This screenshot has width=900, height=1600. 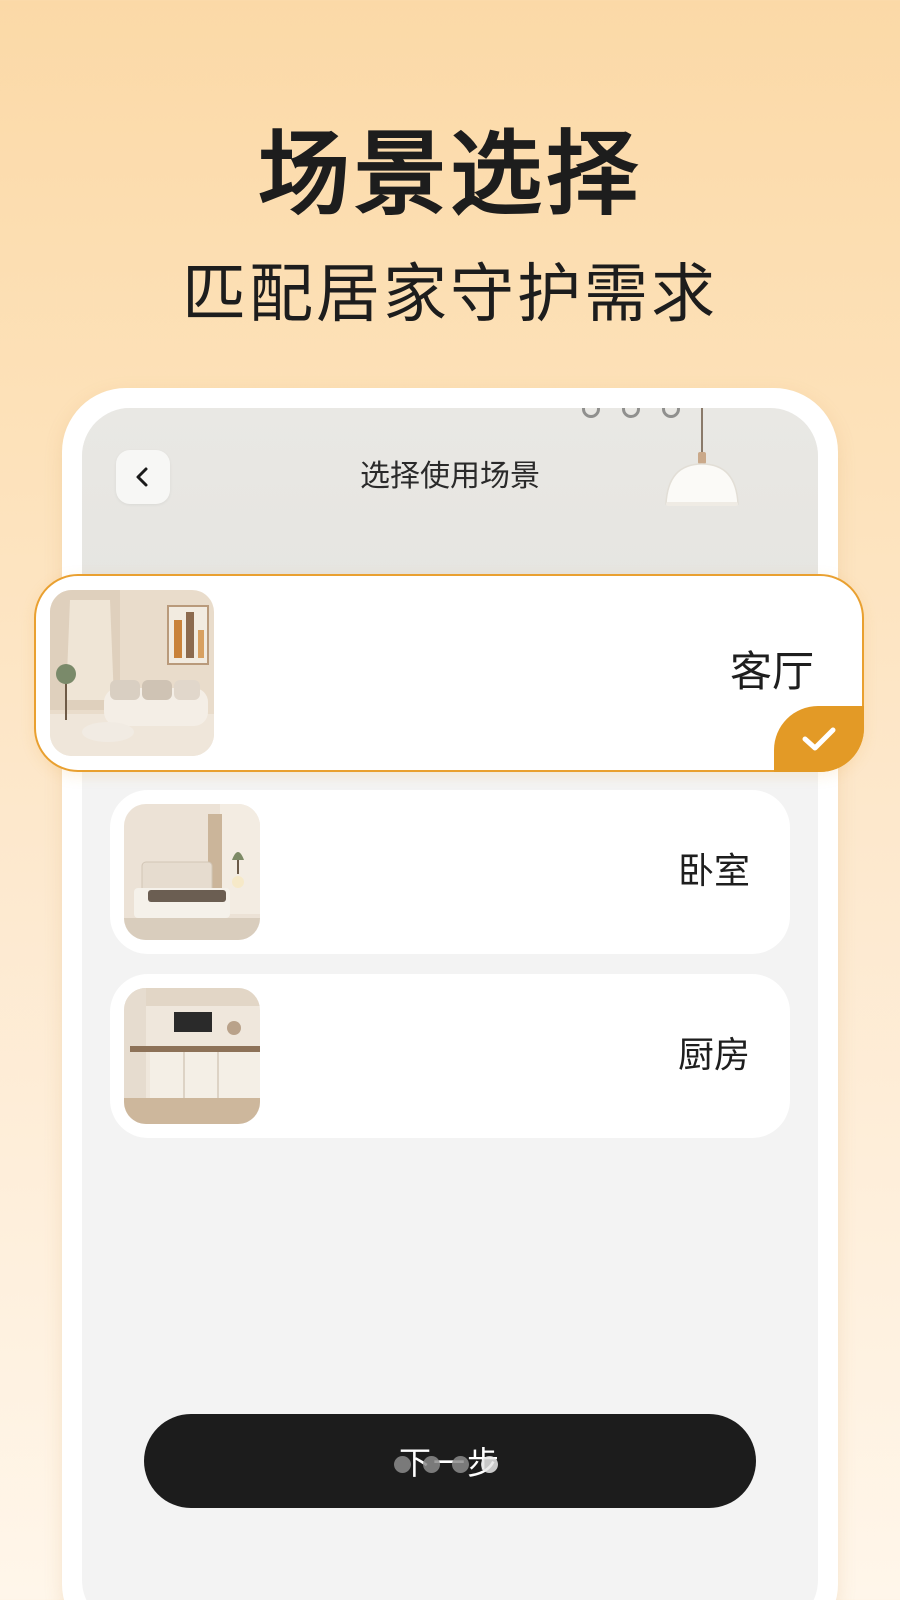 I want to click on page-dot-active, so click(x=489, y=1464).